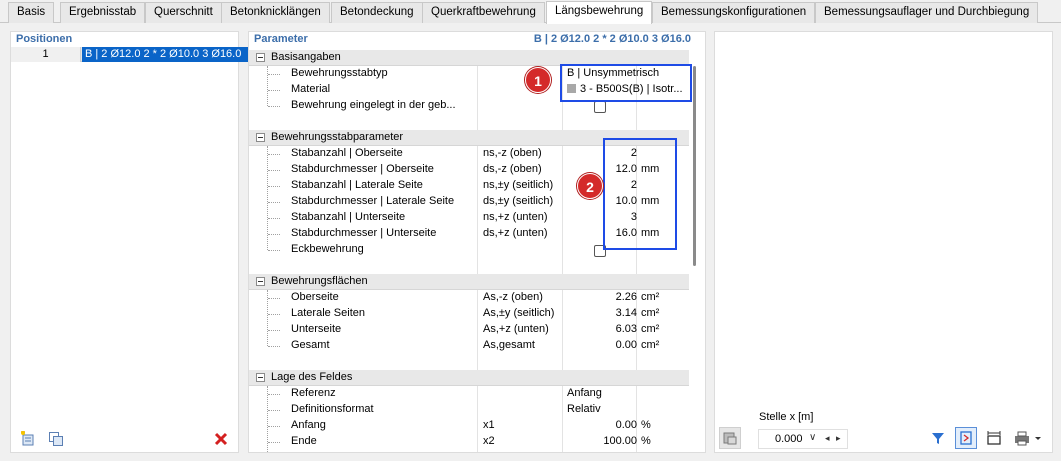 This screenshot has height=461, width=1061. What do you see at coordinates (337, 137) in the screenshot?
I see `section-title: Bewehrungsstabparameter` at bounding box center [337, 137].